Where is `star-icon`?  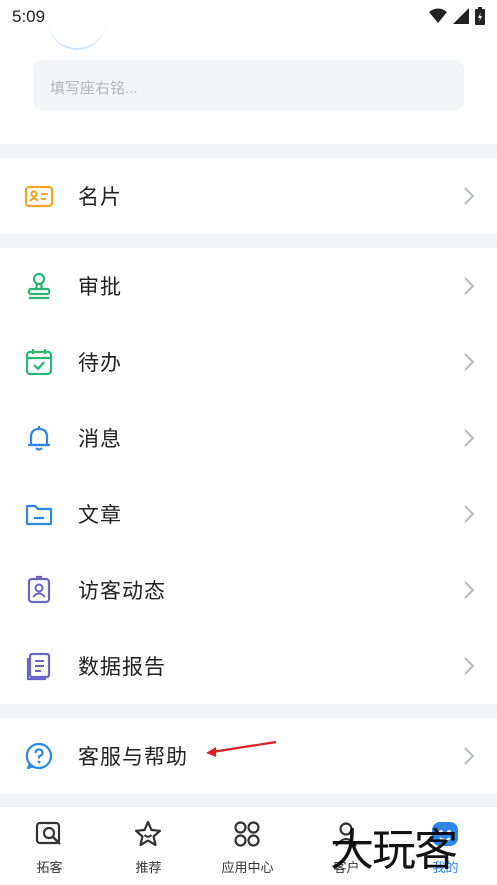 star-icon is located at coordinates (148, 833).